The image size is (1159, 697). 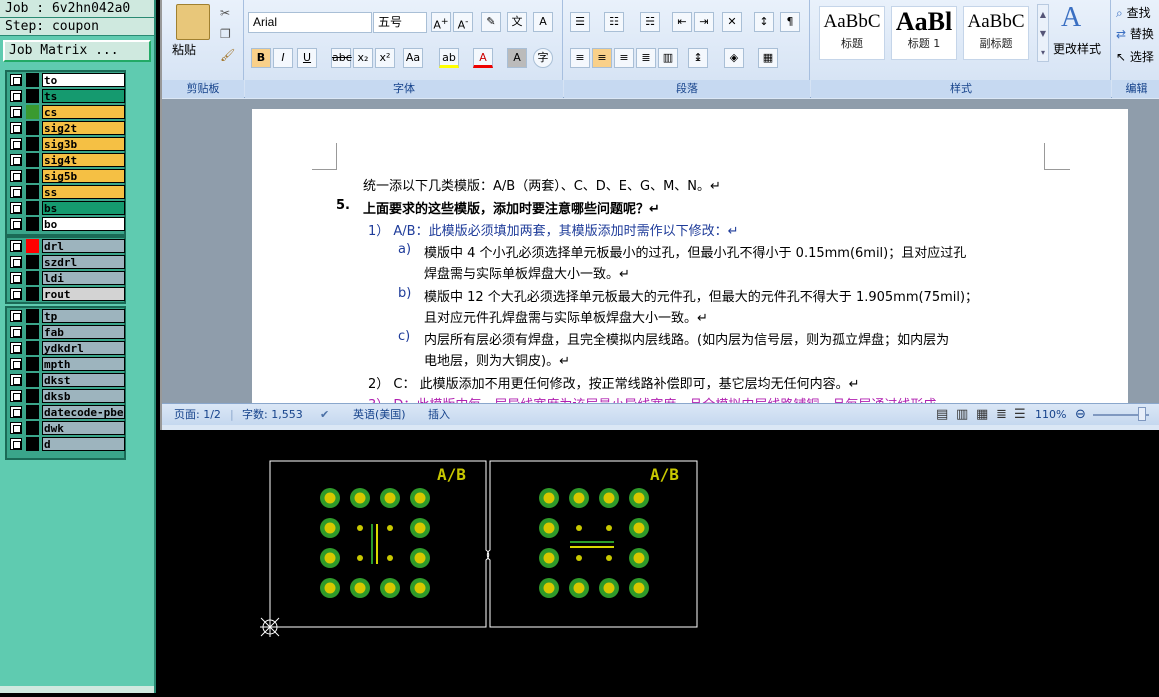 I want to click on paste-icon, so click(x=193, y=22).